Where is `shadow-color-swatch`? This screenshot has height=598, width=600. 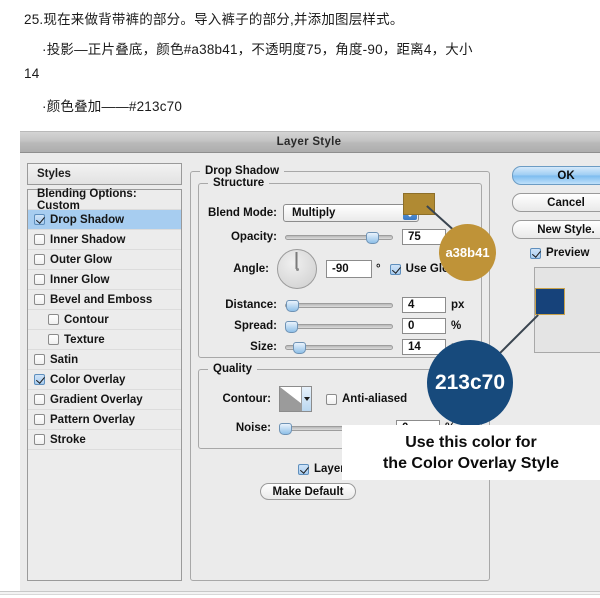
shadow-color-swatch is located at coordinates (419, 204).